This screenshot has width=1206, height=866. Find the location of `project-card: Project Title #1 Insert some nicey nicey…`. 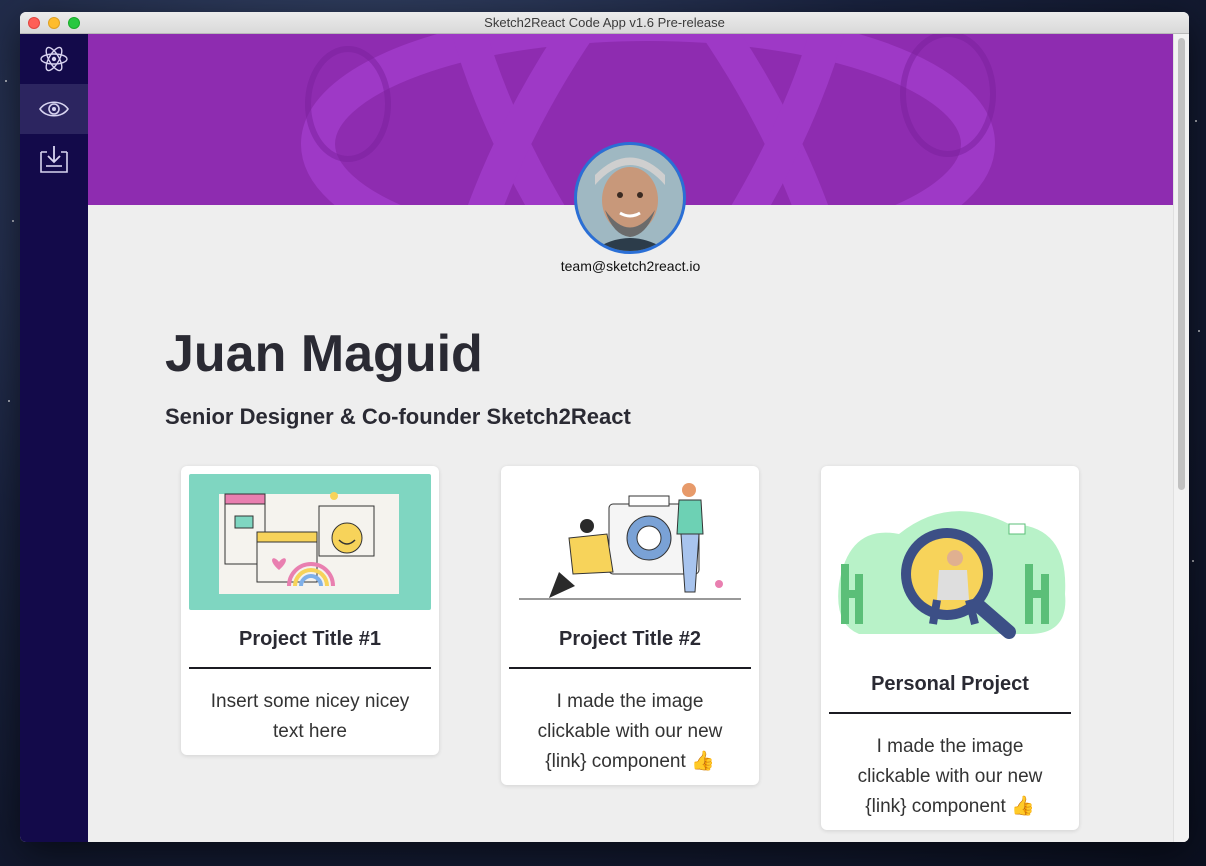

project-card: Project Title #1 Insert some nicey nicey… is located at coordinates (310, 610).